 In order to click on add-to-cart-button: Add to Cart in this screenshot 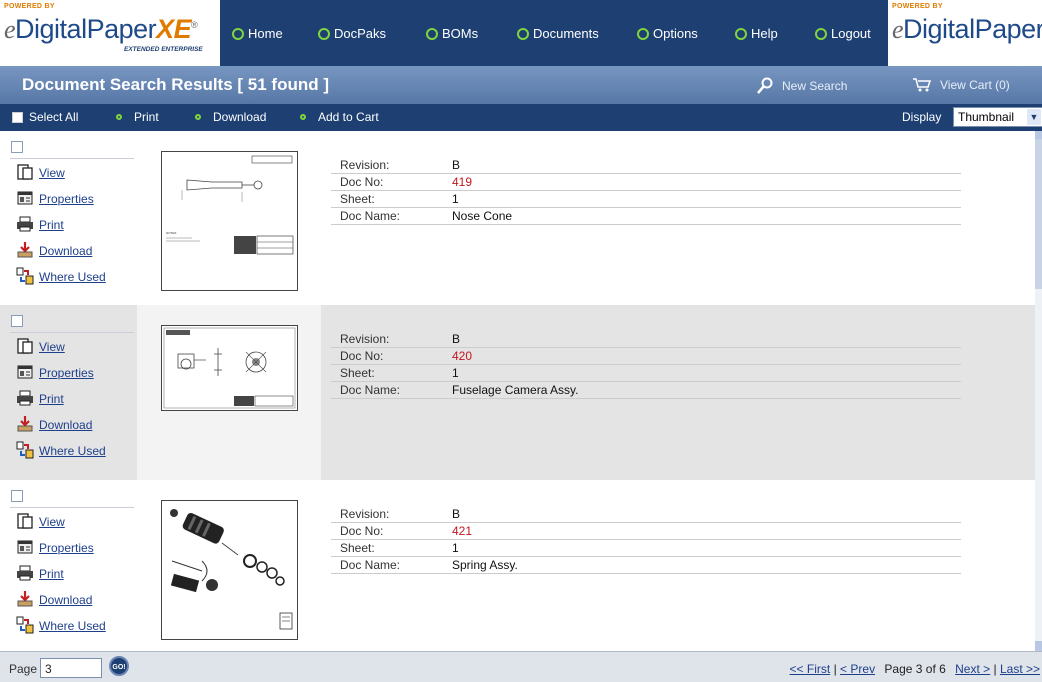, I will do `click(339, 117)`.